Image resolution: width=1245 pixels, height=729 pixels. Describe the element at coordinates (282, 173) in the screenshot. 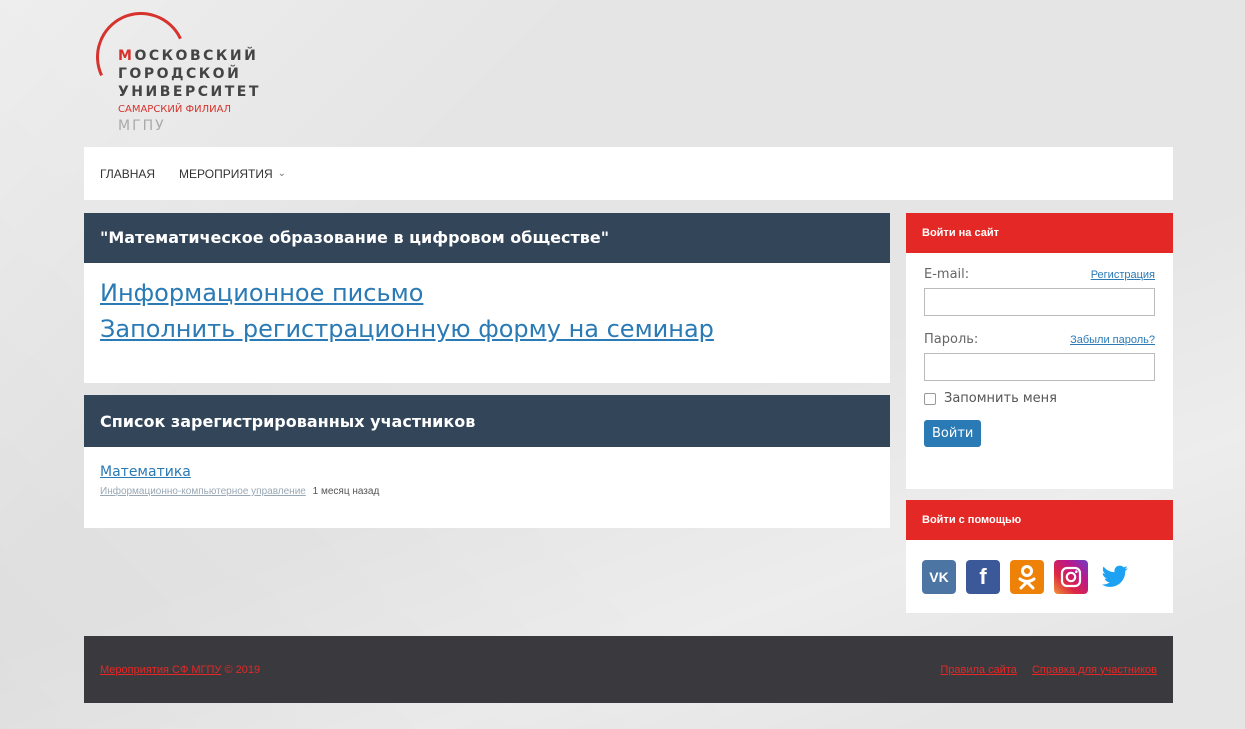

I see `chevron-down-icon: ⌄` at that location.